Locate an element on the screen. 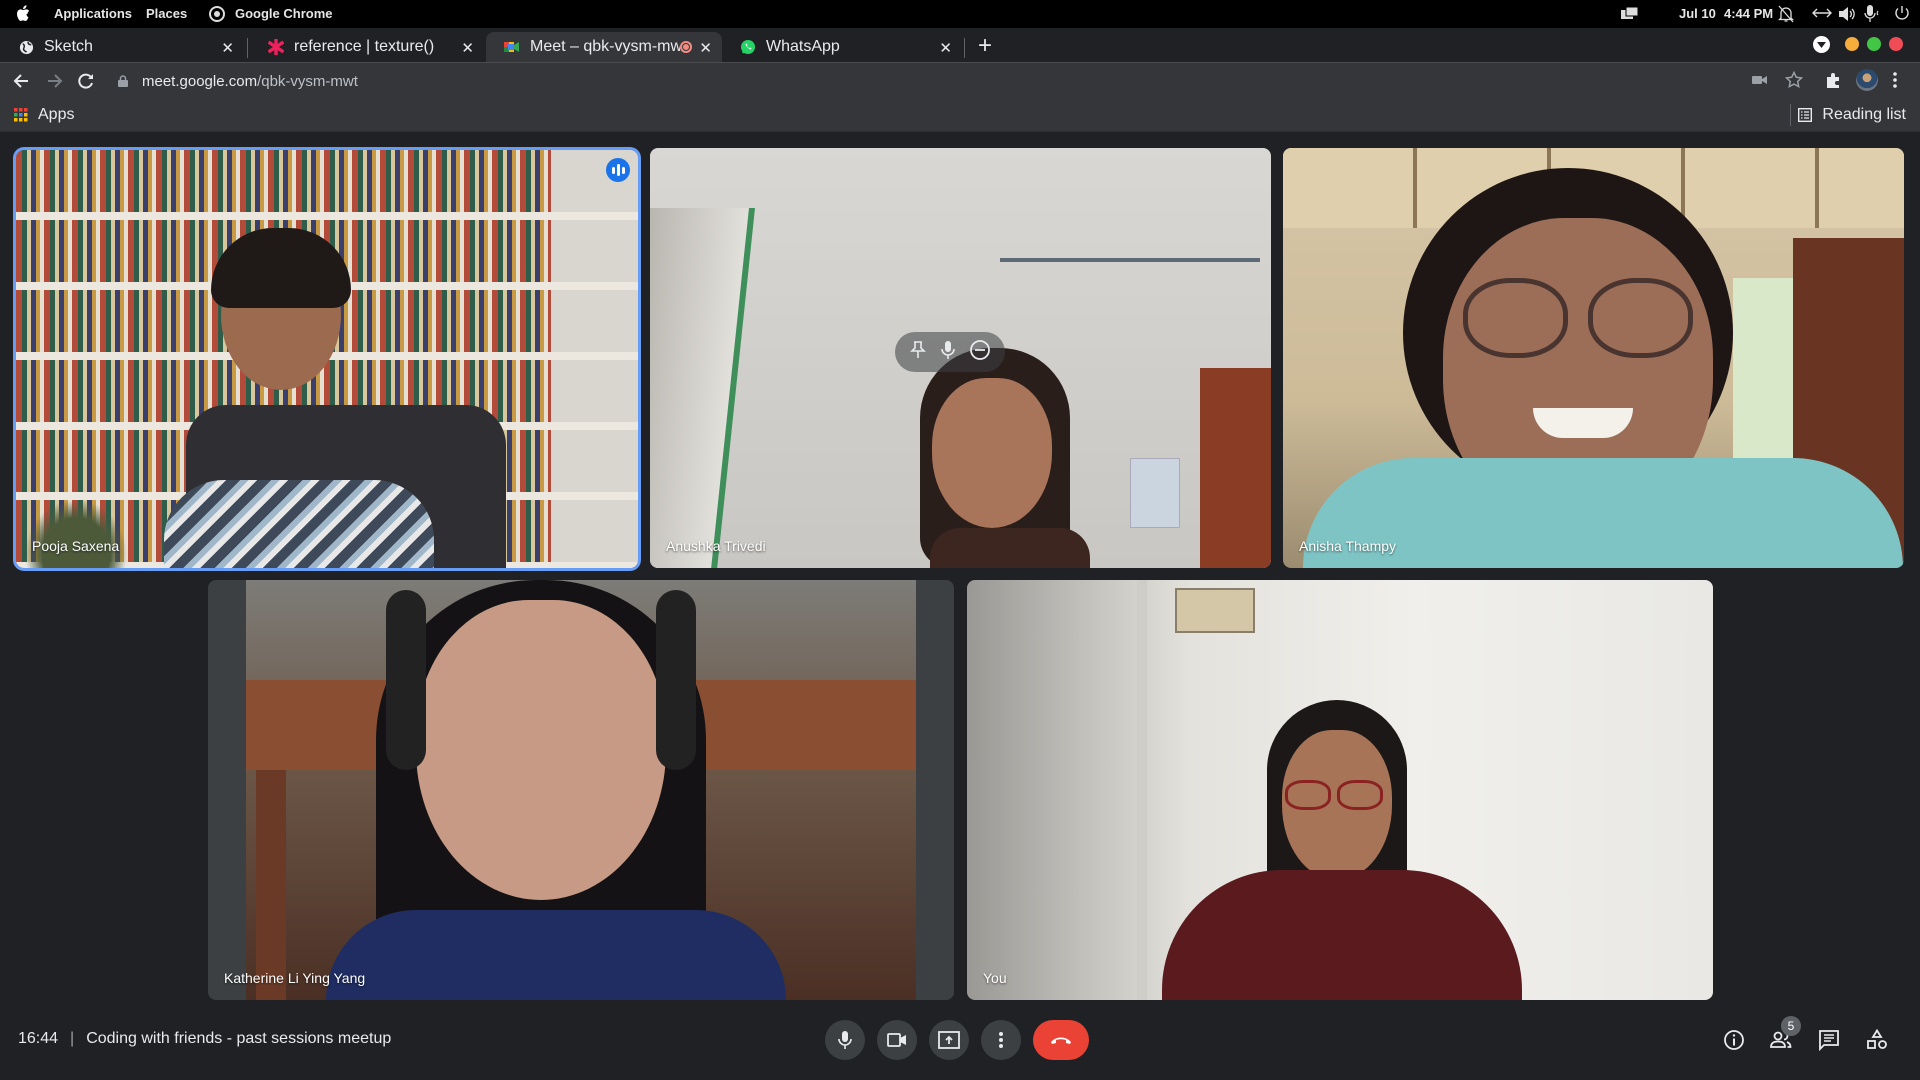 Image resolution: width=1920 pixels, height=1080 pixels. participant-tile-anisha-thampy: Anisha Thampy is located at coordinates (1593, 358).